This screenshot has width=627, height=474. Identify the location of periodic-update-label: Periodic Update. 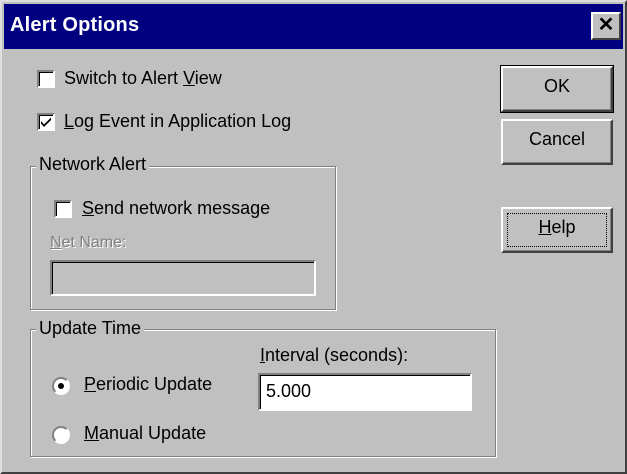
(148, 384).